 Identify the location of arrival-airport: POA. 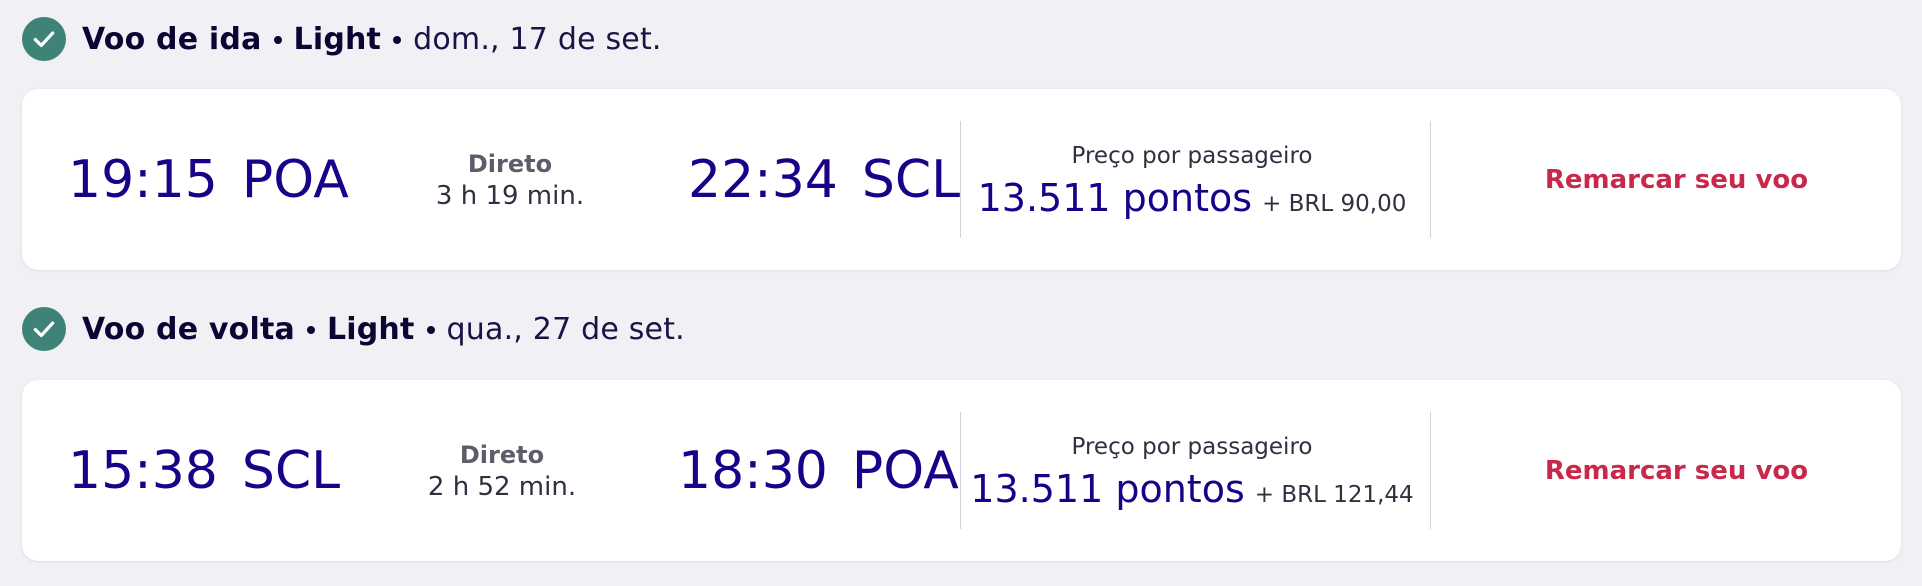
(905, 470).